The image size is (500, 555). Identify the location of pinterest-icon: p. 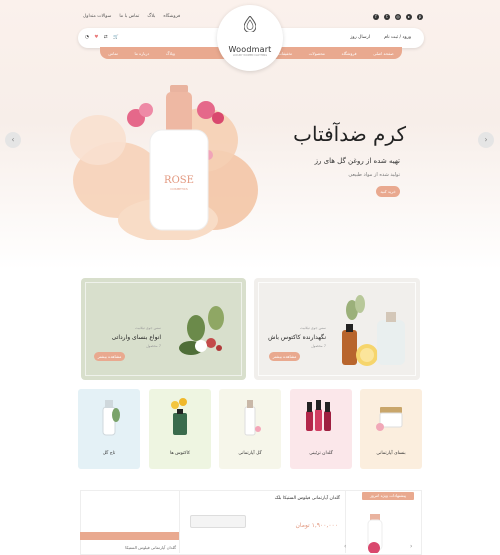
(420, 17).